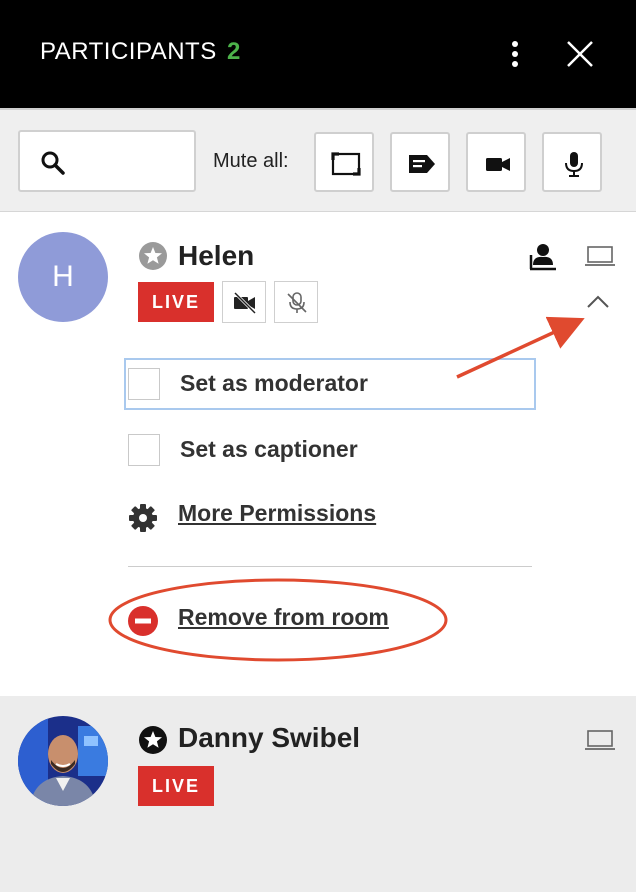 The image size is (636, 892). I want to click on video-off-icon, so click(245, 303).